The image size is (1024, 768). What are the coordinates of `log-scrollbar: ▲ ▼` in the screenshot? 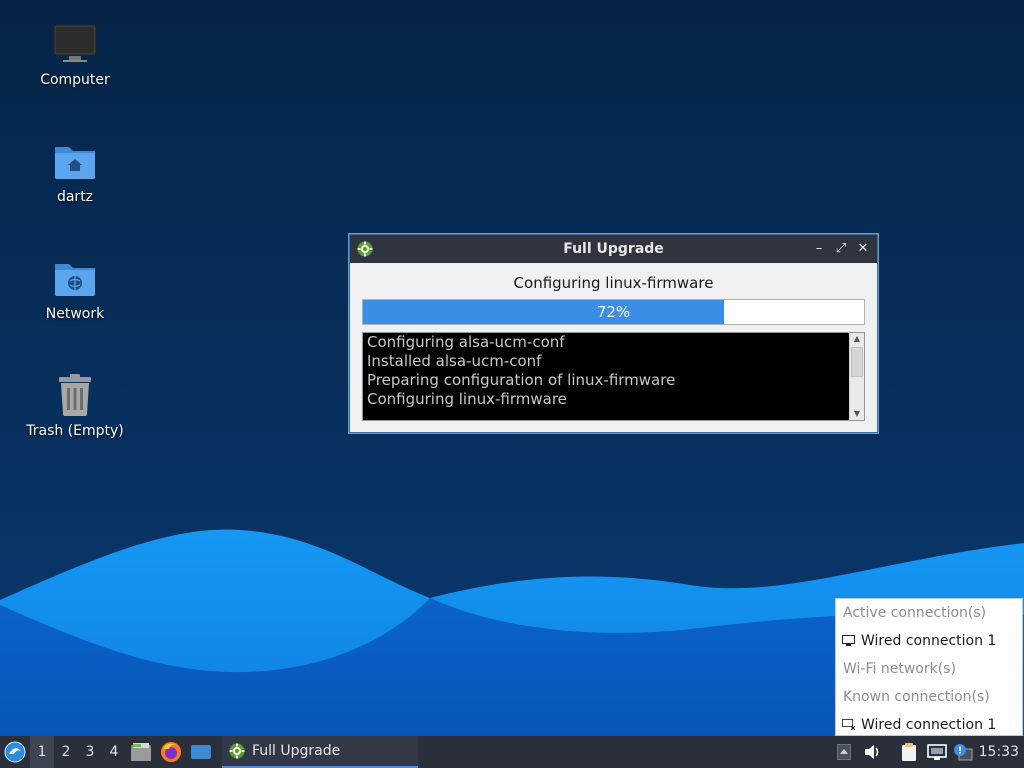 It's located at (856, 376).